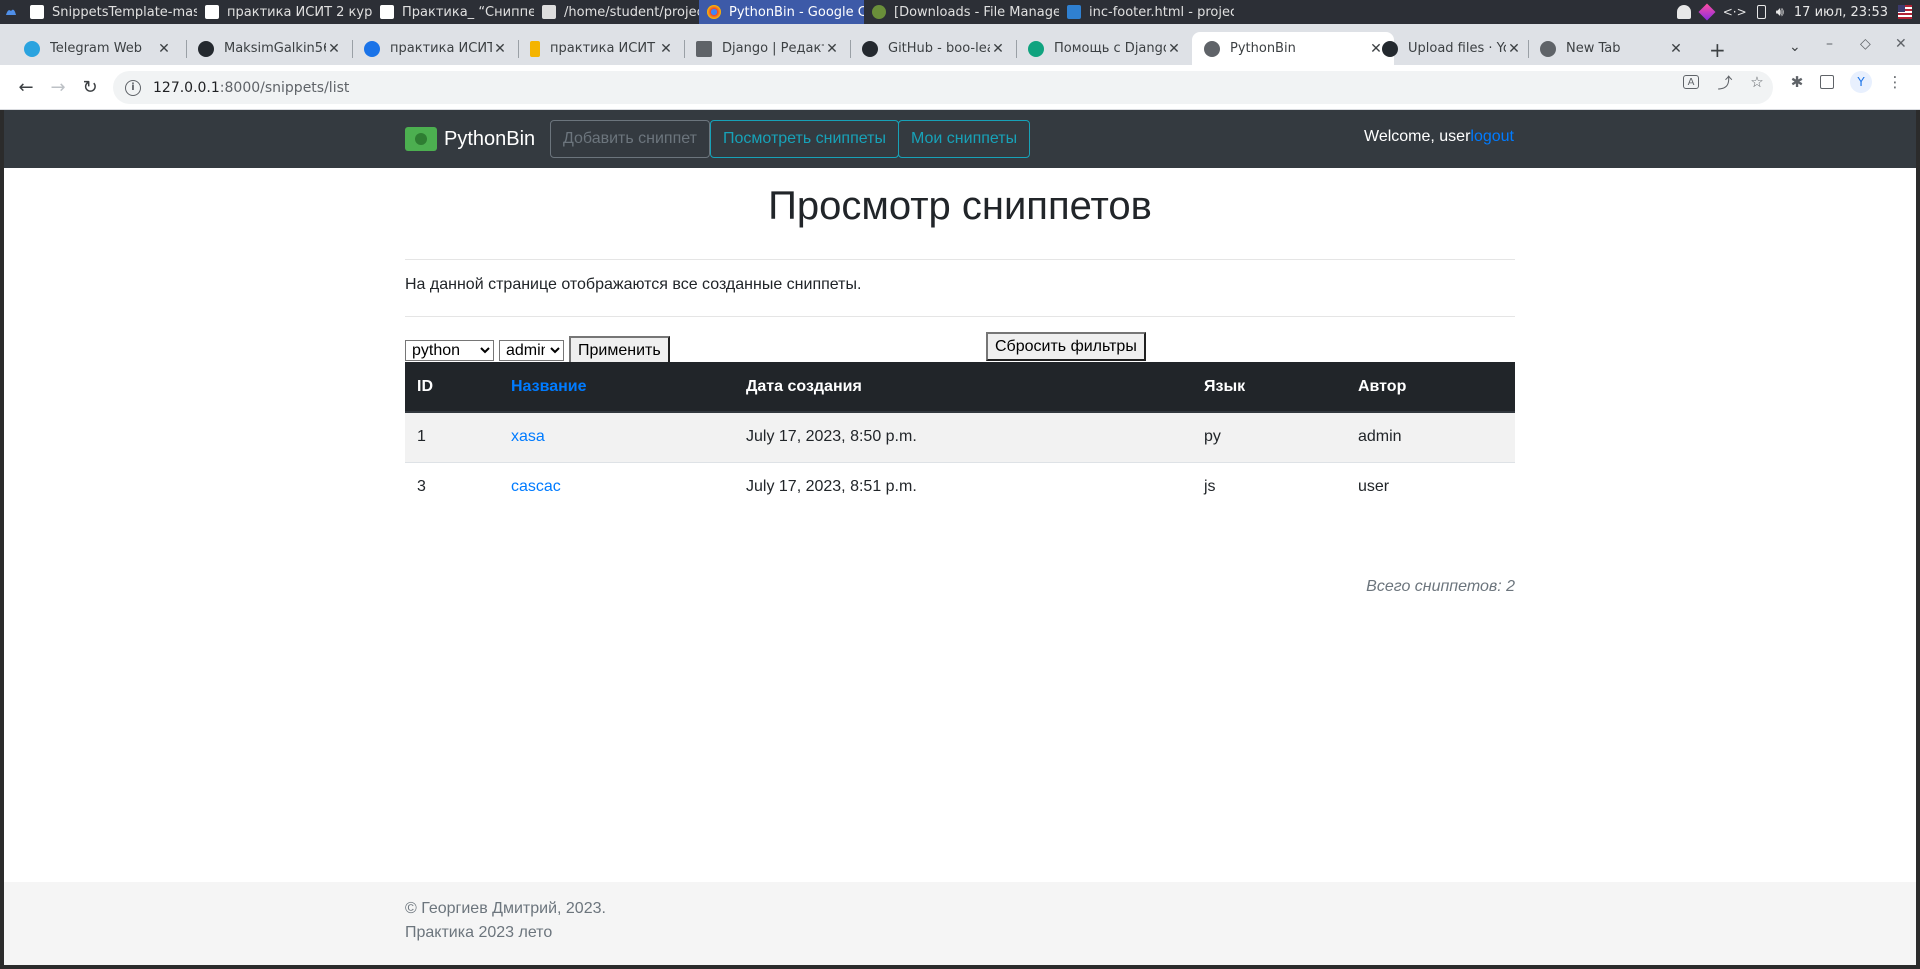 This screenshot has height=969, width=1920. Describe the element at coordinates (630, 139) in the screenshot. I see `add-snippet-button: Добавить сниппет` at that location.